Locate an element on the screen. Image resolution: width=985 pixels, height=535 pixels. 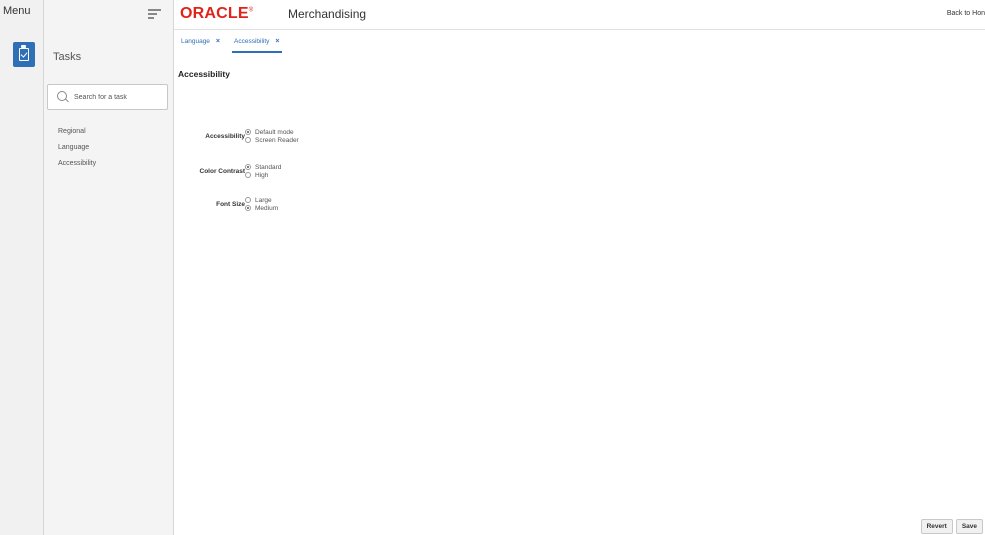
color-contrast-radio-group: Standard High is located at coordinates (263, 171).